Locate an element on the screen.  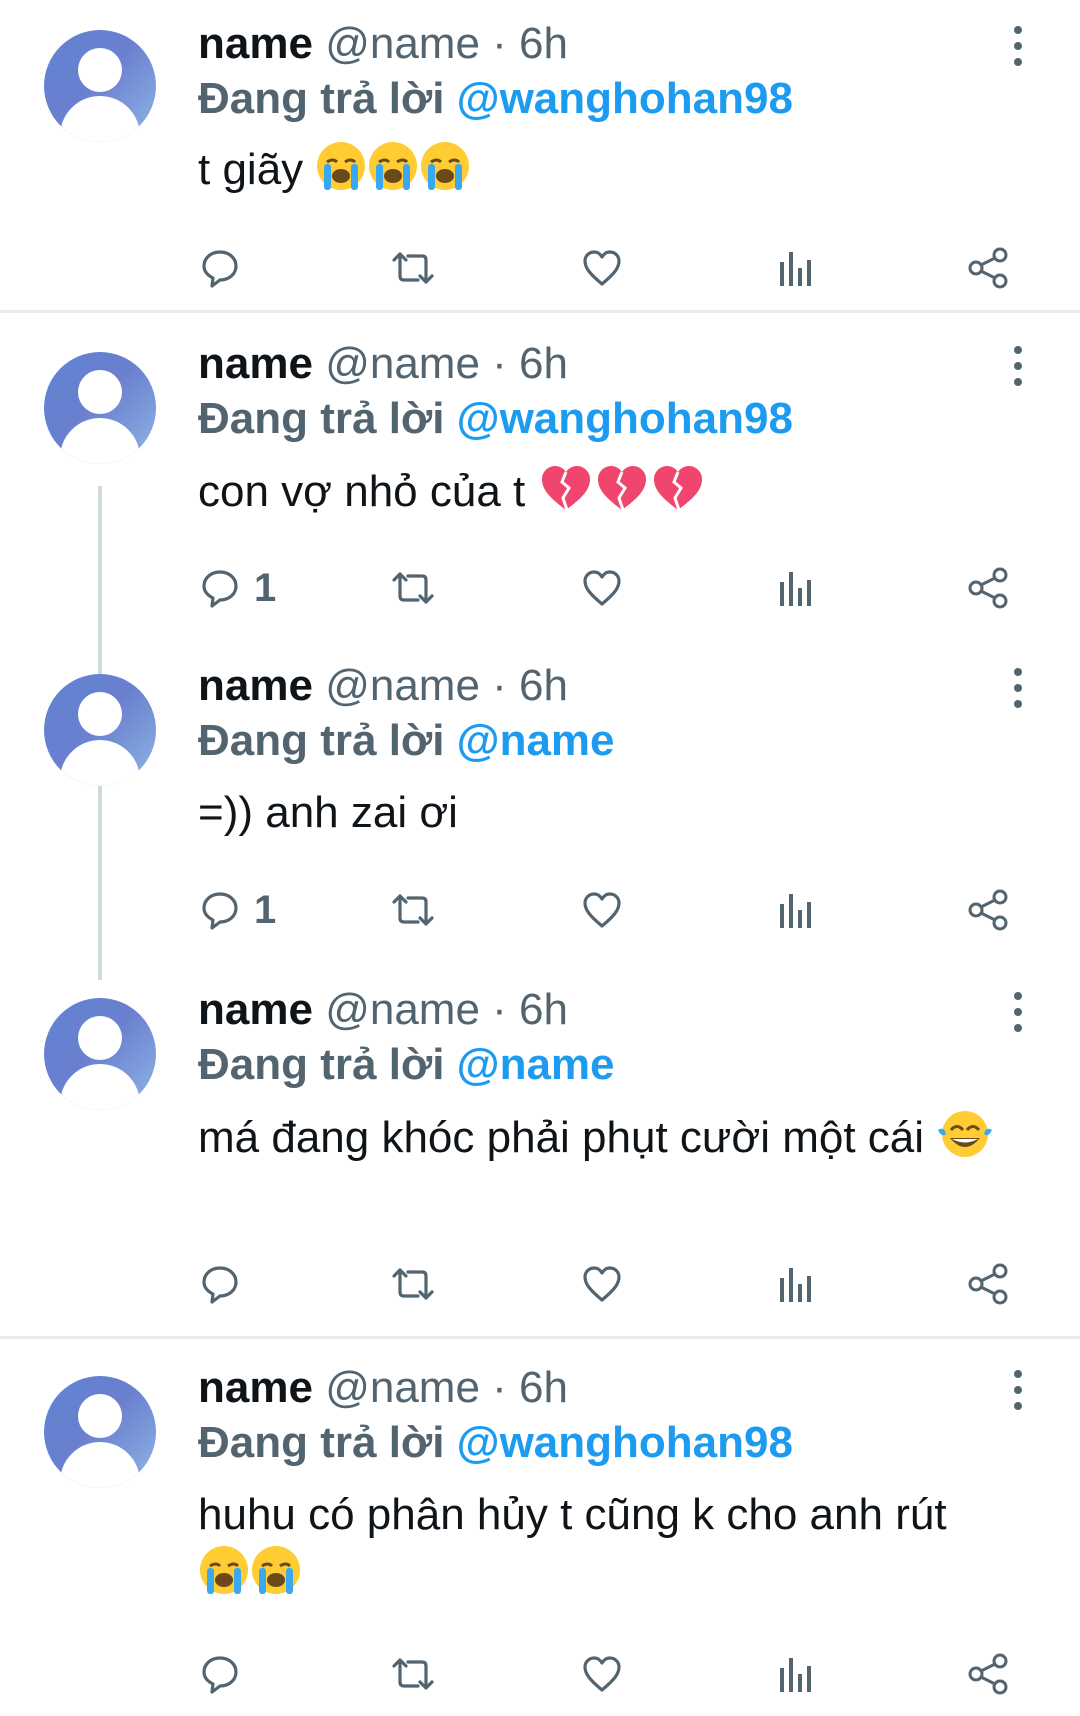
tweet-text: =)) anh zai ơi is located at coordinates (598, 813).